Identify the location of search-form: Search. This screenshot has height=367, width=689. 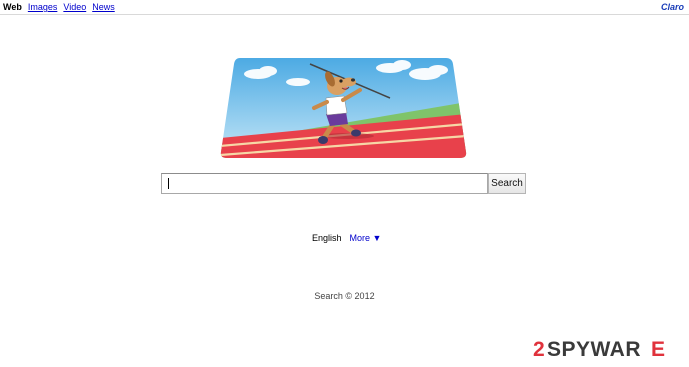
(343, 183).